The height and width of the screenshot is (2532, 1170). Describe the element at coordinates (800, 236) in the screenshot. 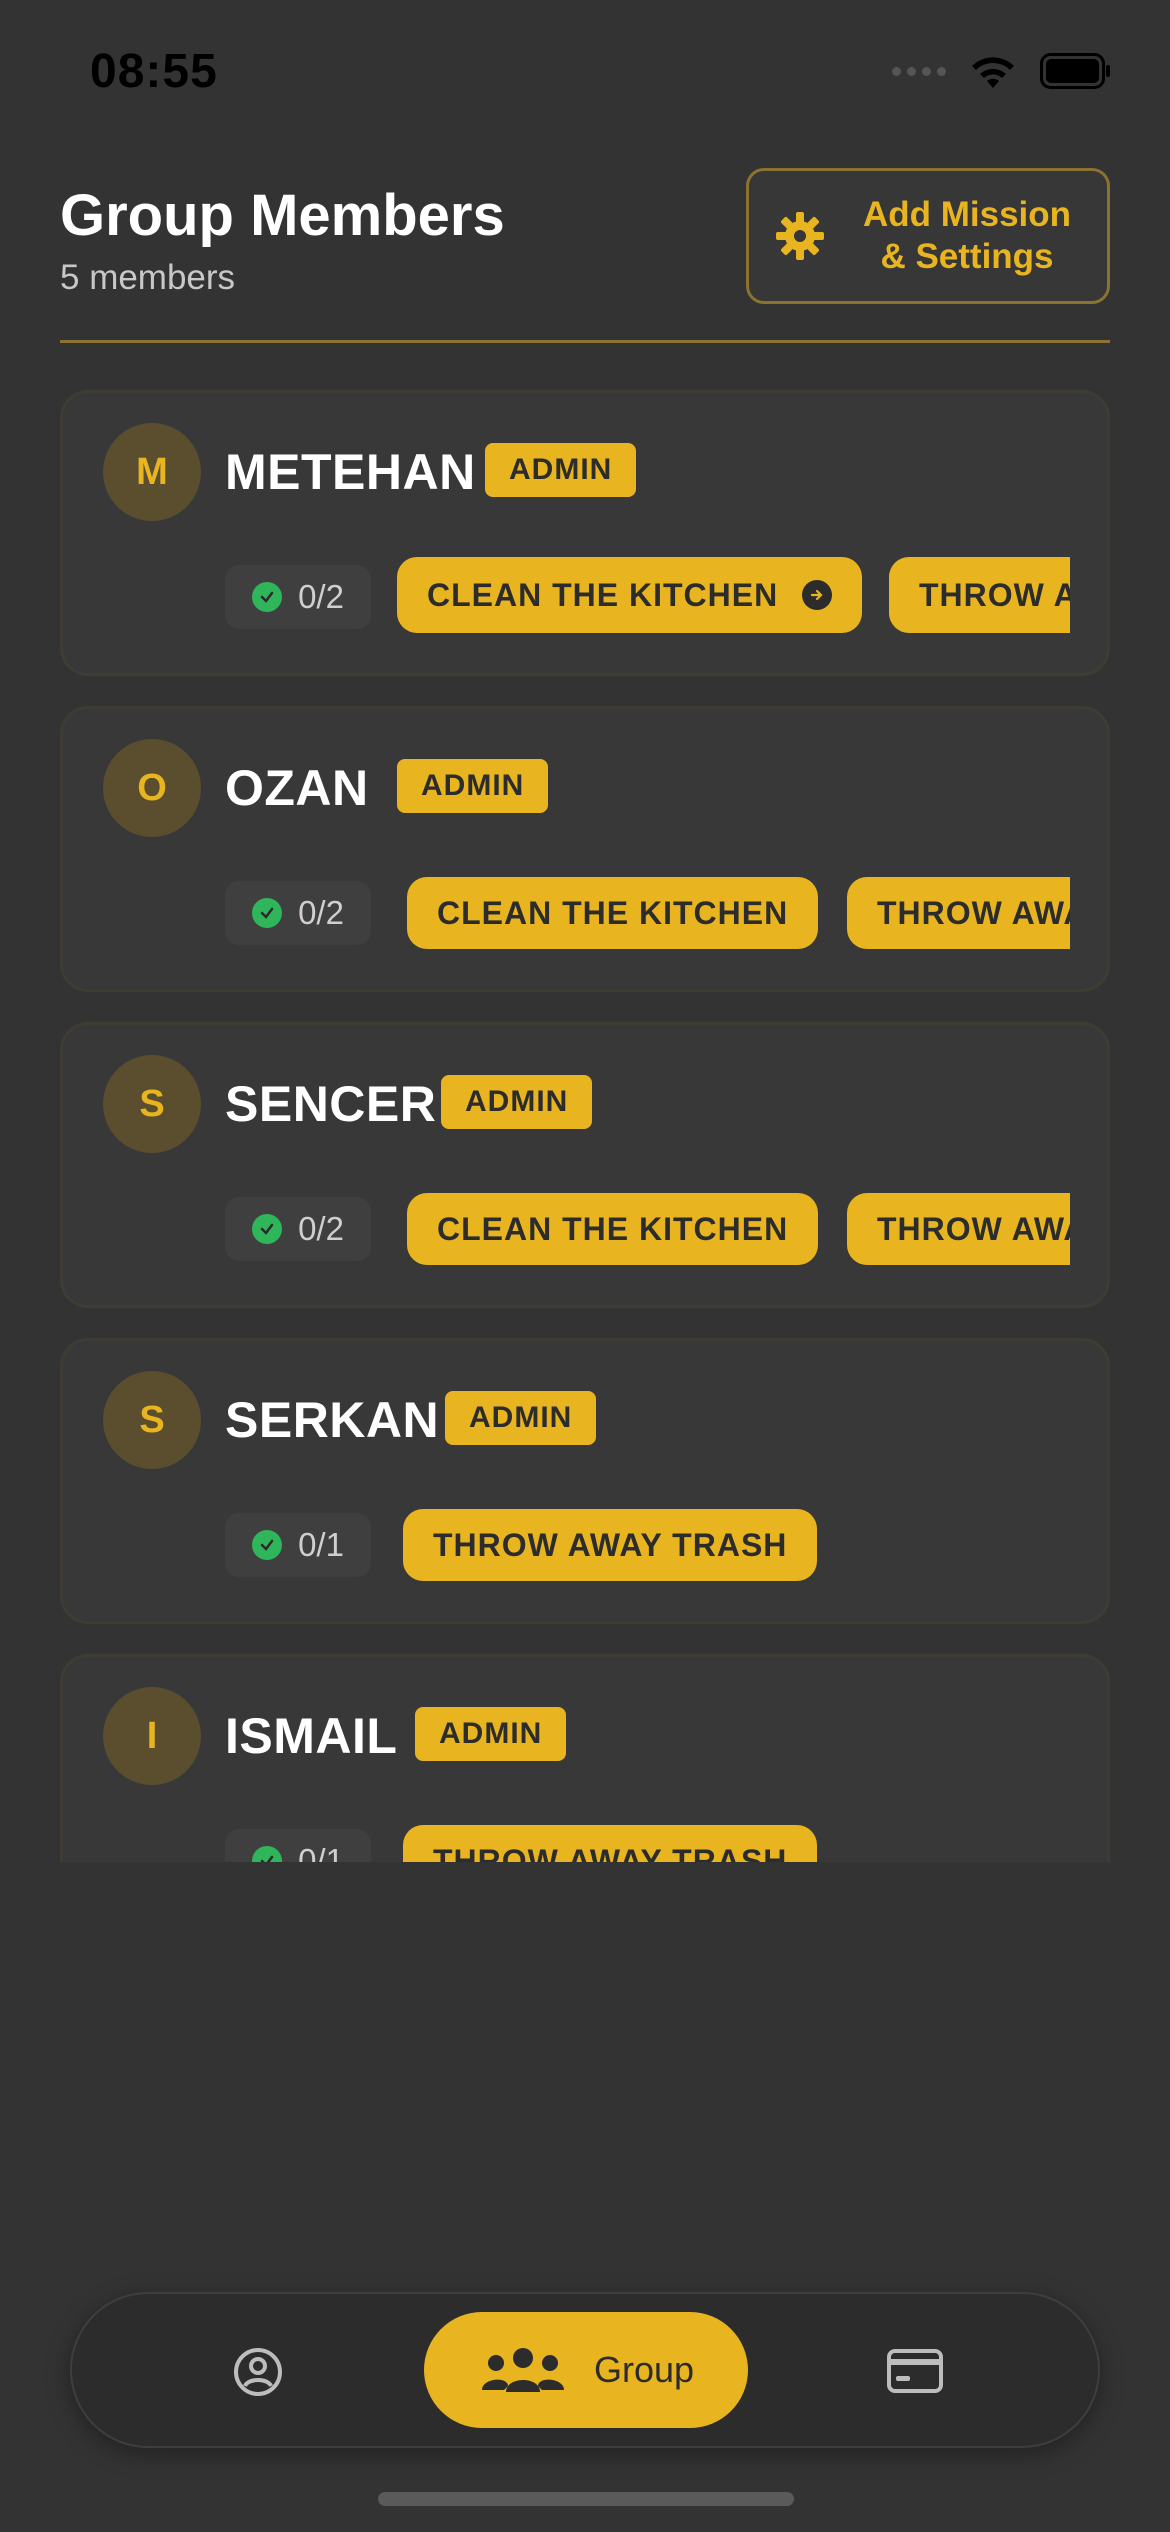

I see `gear-icon` at that location.